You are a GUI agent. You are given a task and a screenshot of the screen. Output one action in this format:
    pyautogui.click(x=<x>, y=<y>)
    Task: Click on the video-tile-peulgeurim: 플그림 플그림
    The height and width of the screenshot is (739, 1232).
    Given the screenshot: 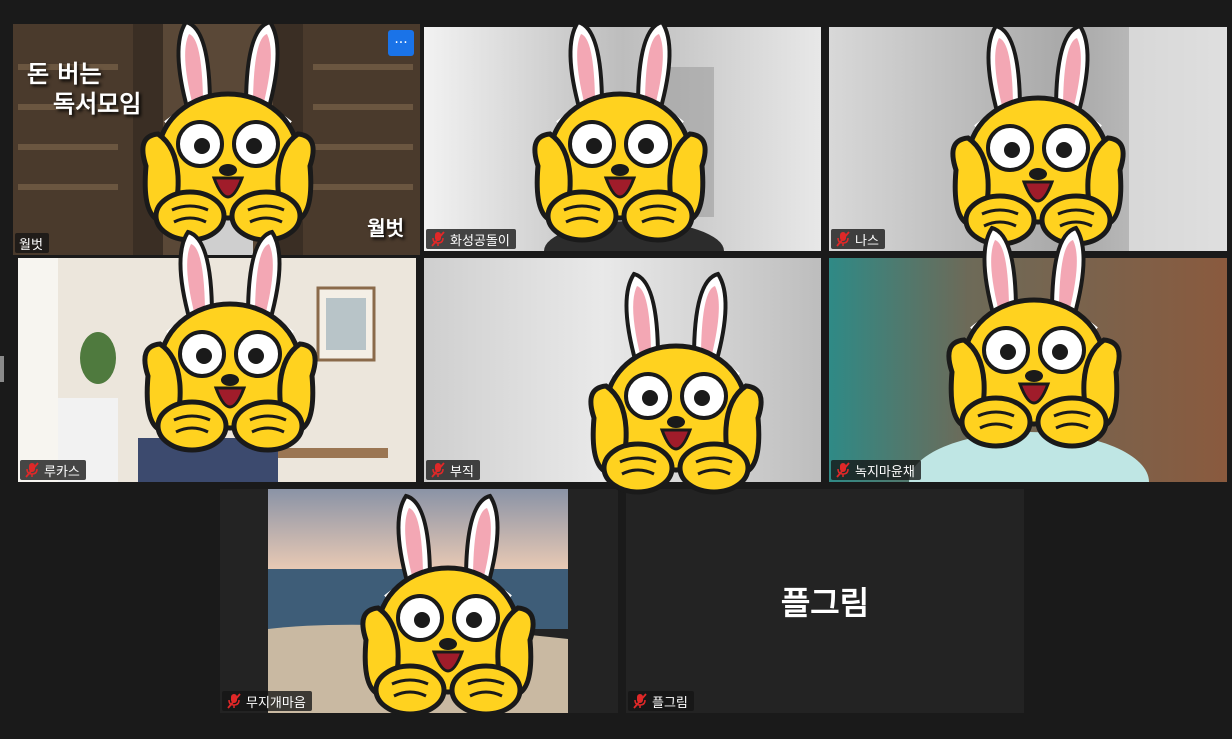 What is the action you would take?
    pyautogui.click(x=825, y=601)
    